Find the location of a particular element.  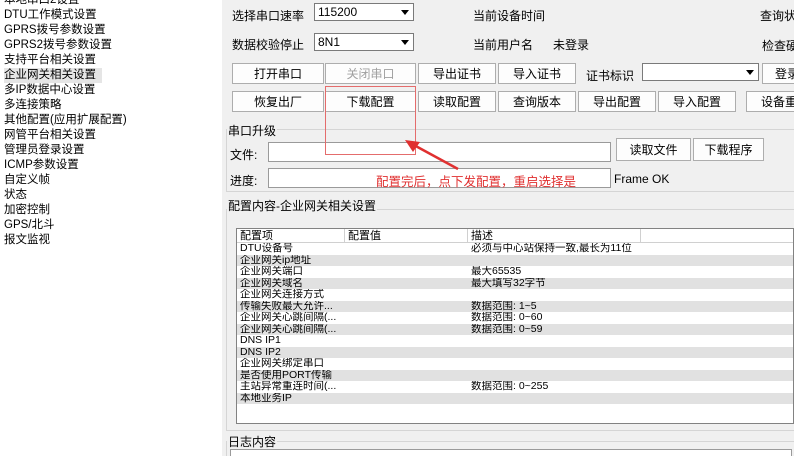

read-file-button: 读取文件 is located at coordinates (653, 149).